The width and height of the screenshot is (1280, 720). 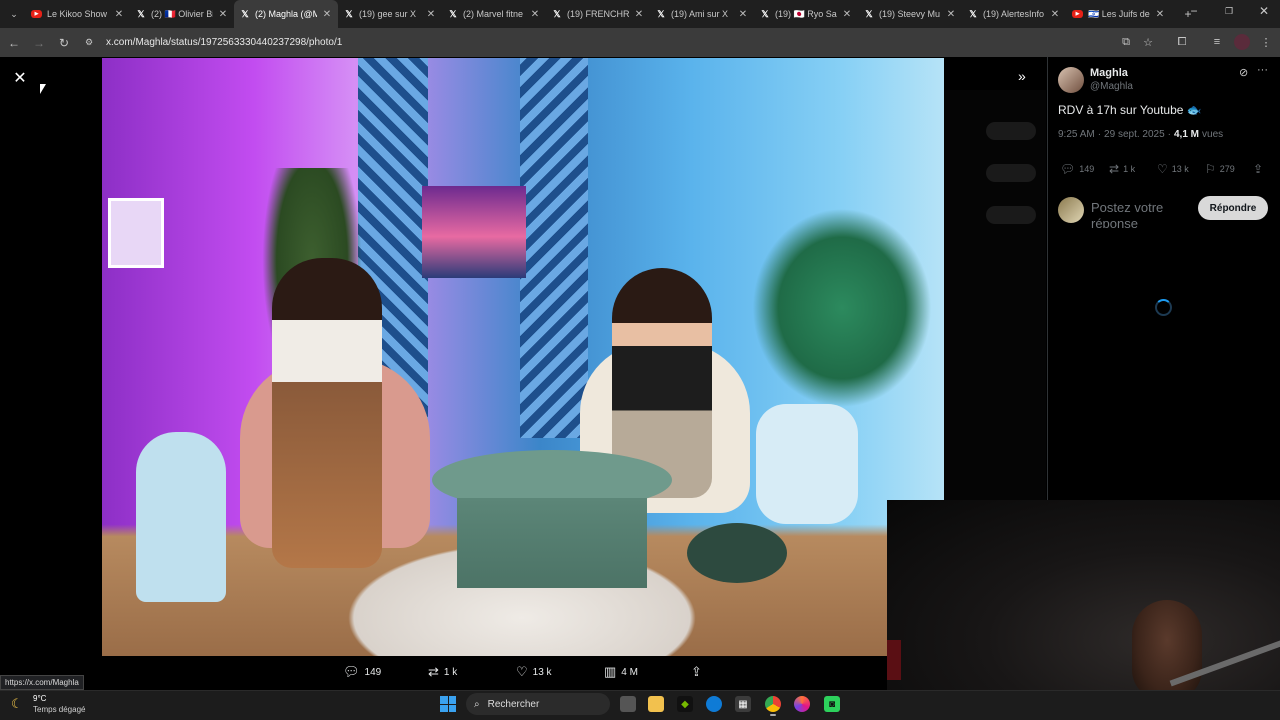 What do you see at coordinates (1242, 42) in the screenshot?
I see `profile-avatar-icon` at bounding box center [1242, 42].